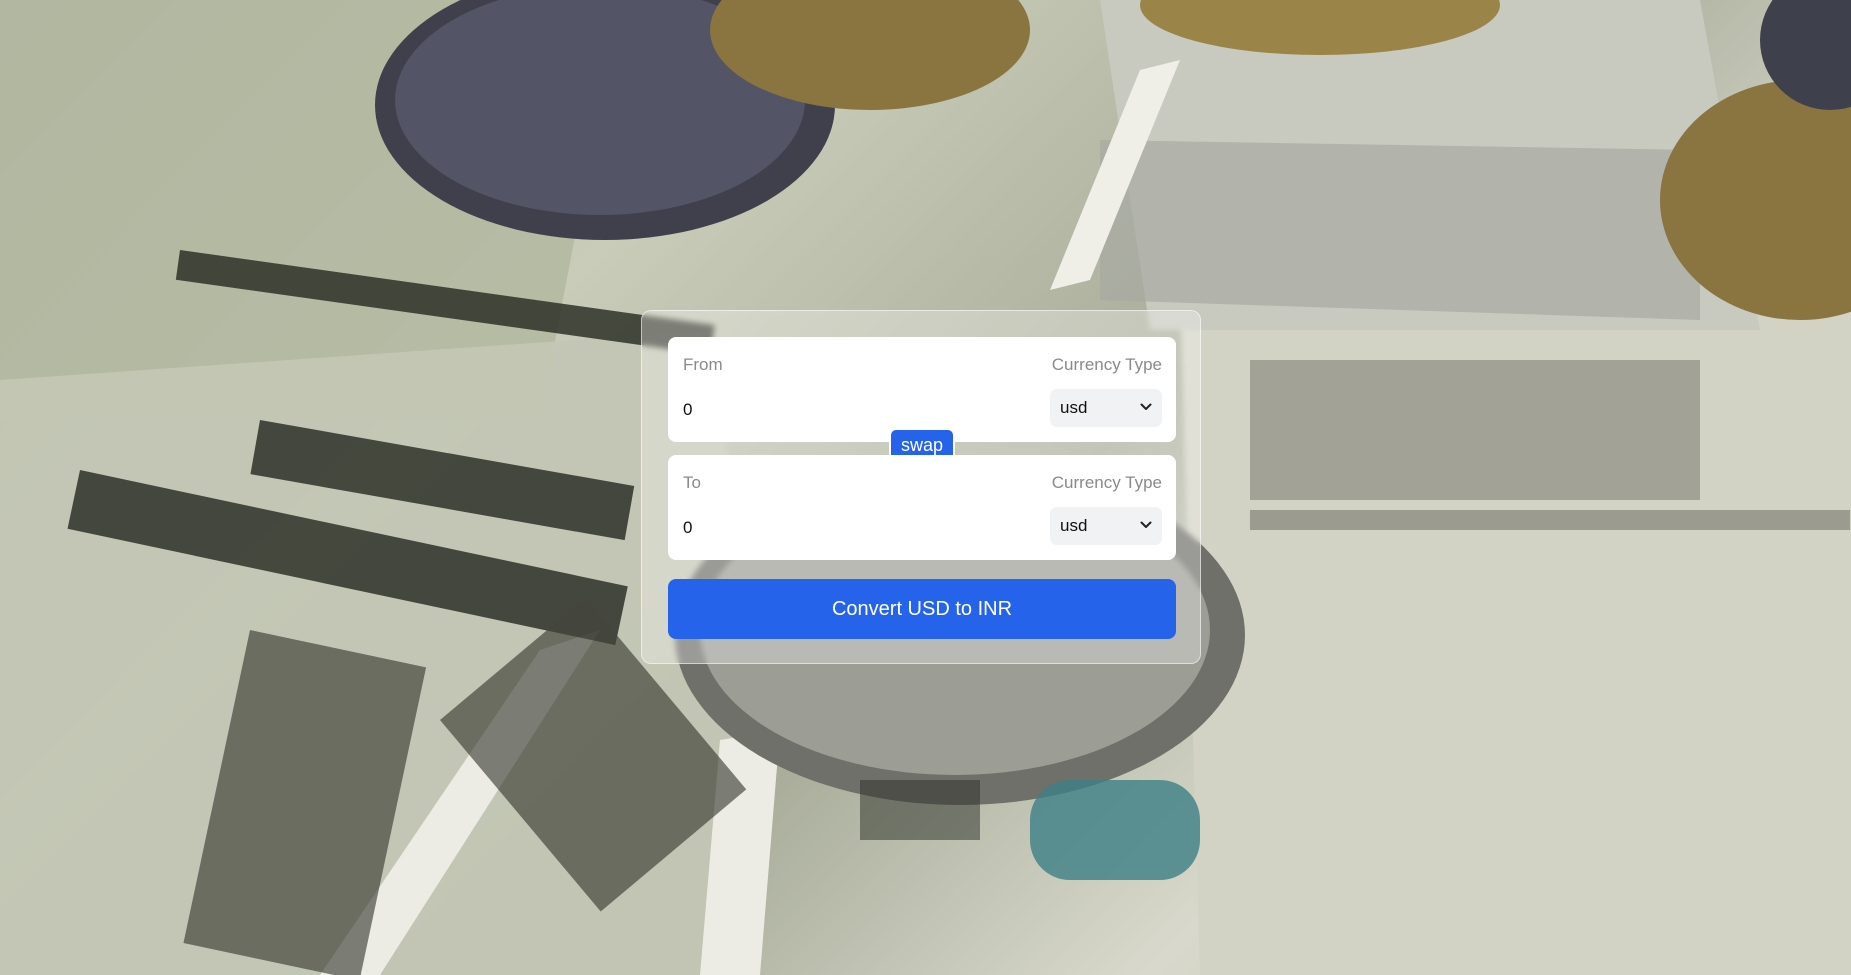 The width and height of the screenshot is (1851, 975). I want to click on to-currency-value: usd, so click(1074, 525).